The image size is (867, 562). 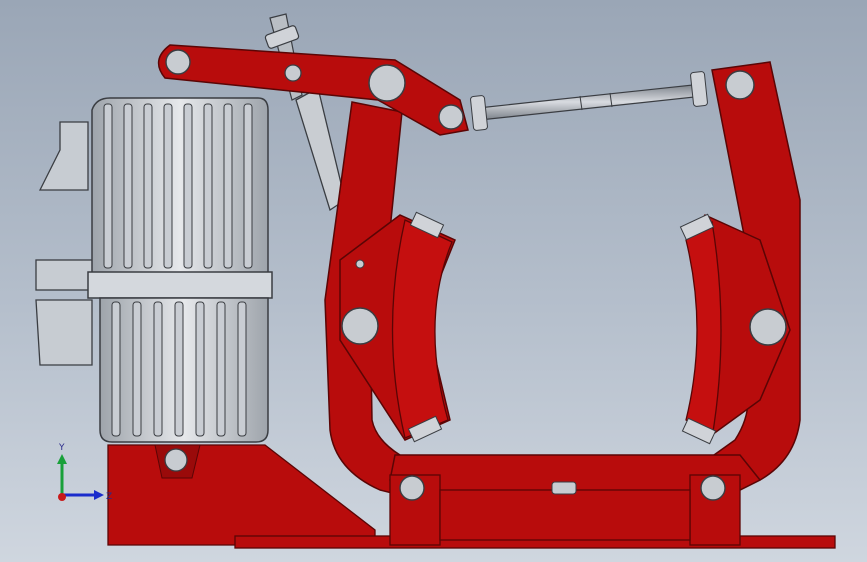 What do you see at coordinates (180, 186) in the screenshot?
I see `motor-upper-housing` at bounding box center [180, 186].